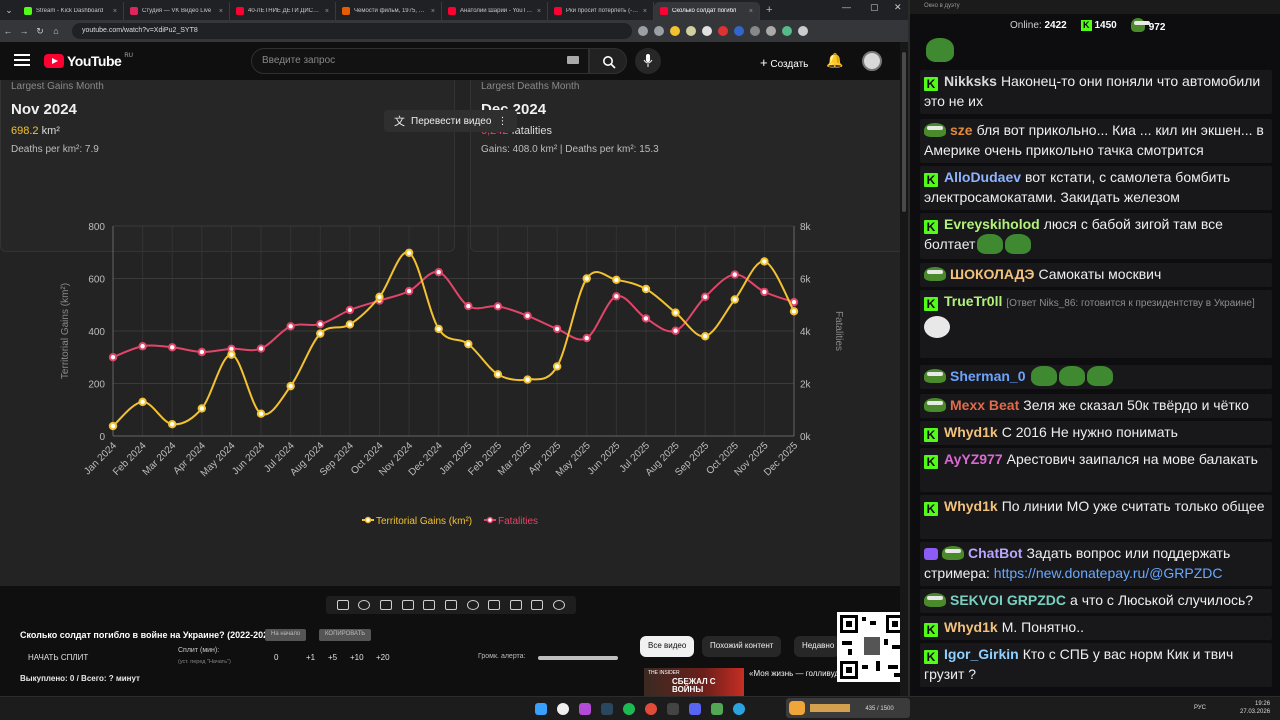 This screenshot has height=720, width=1280. I want to click on close-window-button: ✕, so click(898, 7).